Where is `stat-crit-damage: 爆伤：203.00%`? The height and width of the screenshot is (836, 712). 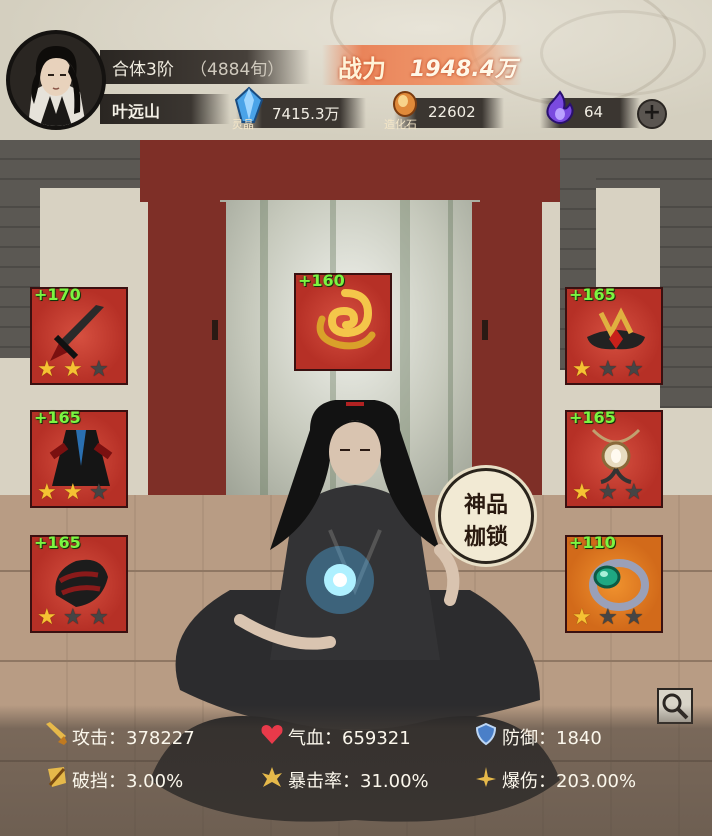
stat-crit-damage: 爆伤：203.00% is located at coordinates (569, 781).